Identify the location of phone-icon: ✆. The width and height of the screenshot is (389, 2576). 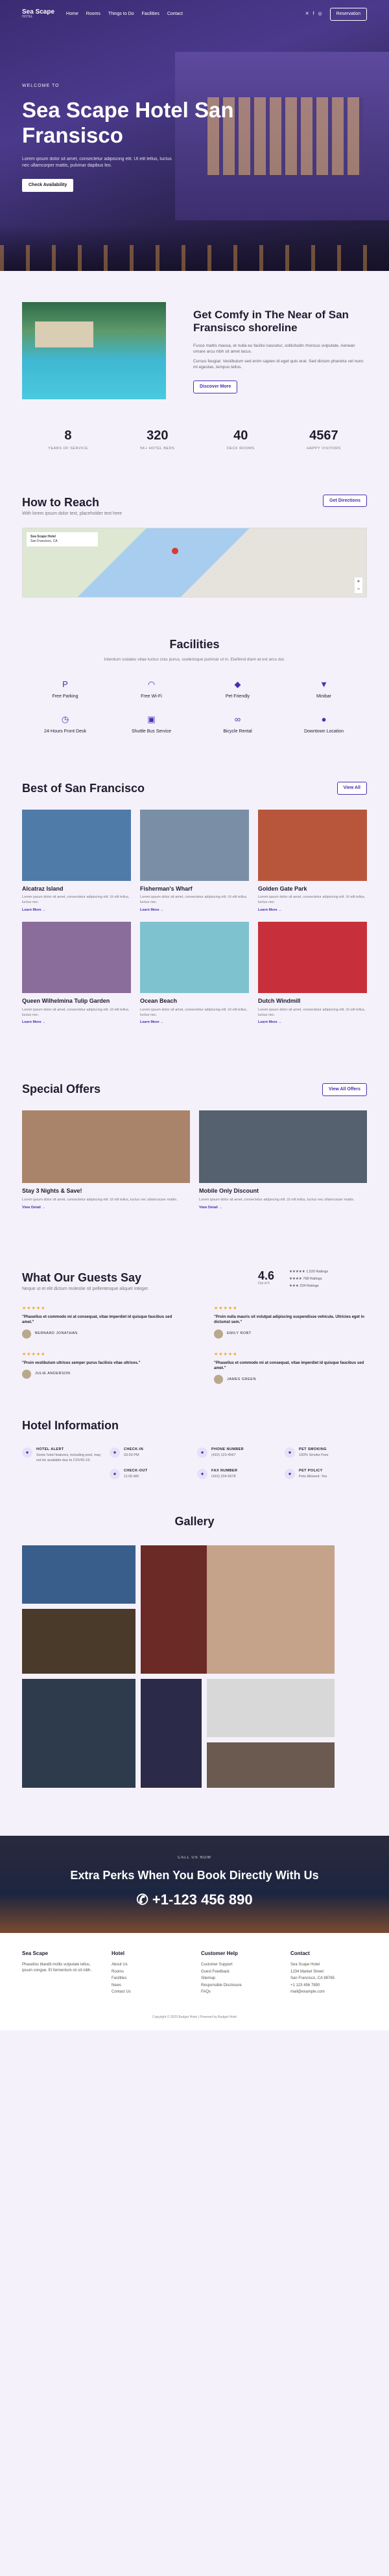
(144, 1899).